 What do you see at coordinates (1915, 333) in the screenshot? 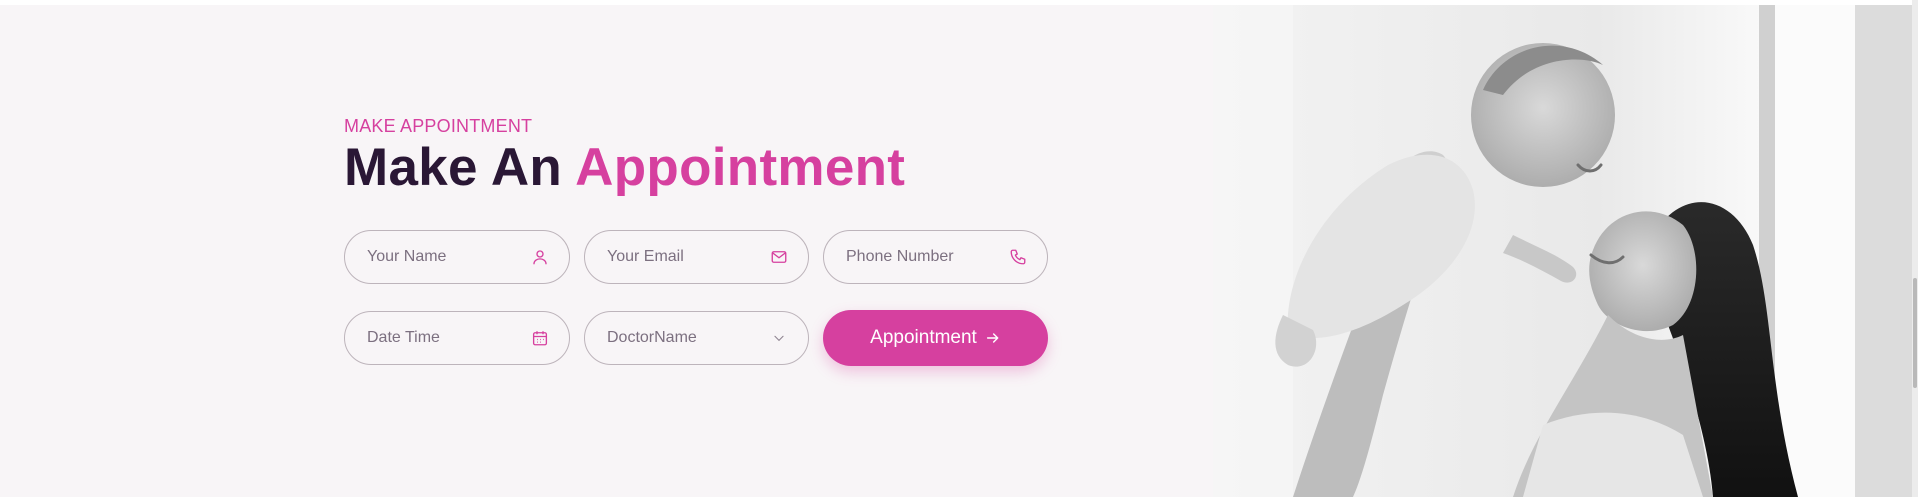
I see `scrollbar-thumb` at bounding box center [1915, 333].